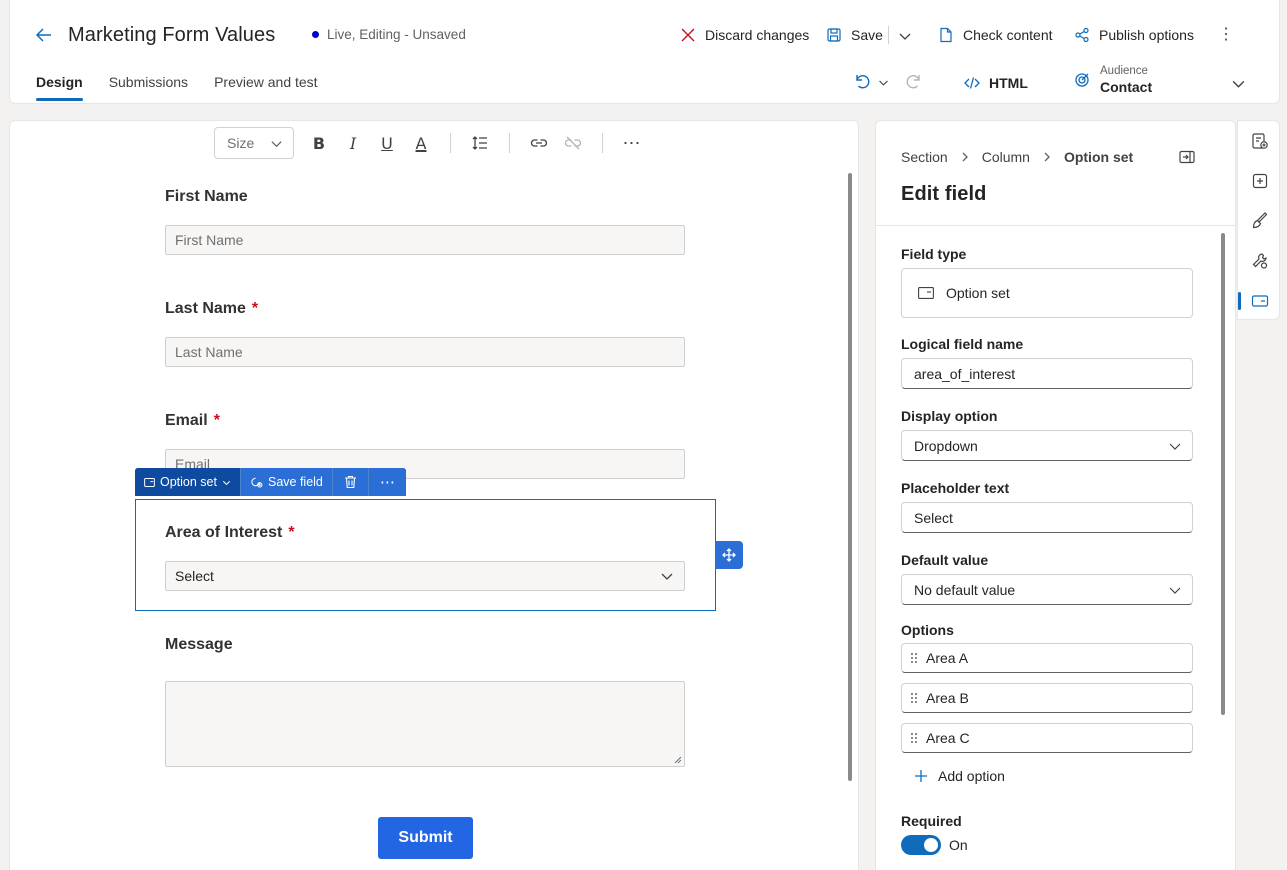 This screenshot has width=1287, height=870. What do you see at coordinates (924, 157) in the screenshot?
I see `breadcrumb-section: Section` at bounding box center [924, 157].